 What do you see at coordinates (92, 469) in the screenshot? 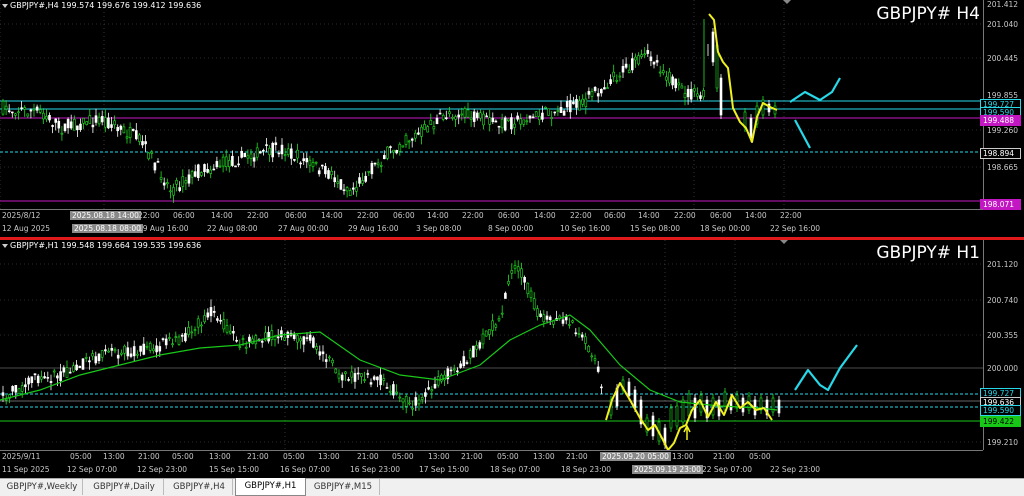
I see `time-tick: 12 Sep 07:00` at bounding box center [92, 469].